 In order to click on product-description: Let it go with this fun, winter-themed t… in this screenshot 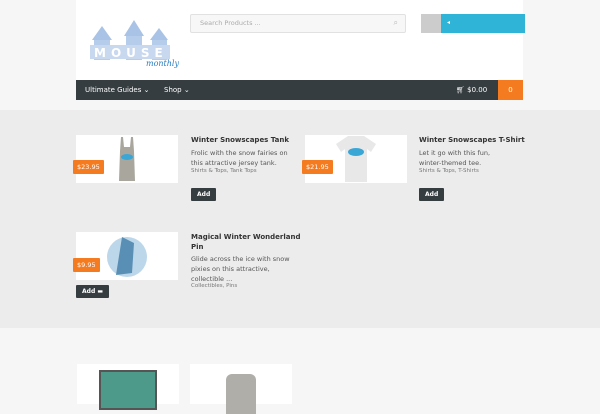, I will do `click(455, 158)`.